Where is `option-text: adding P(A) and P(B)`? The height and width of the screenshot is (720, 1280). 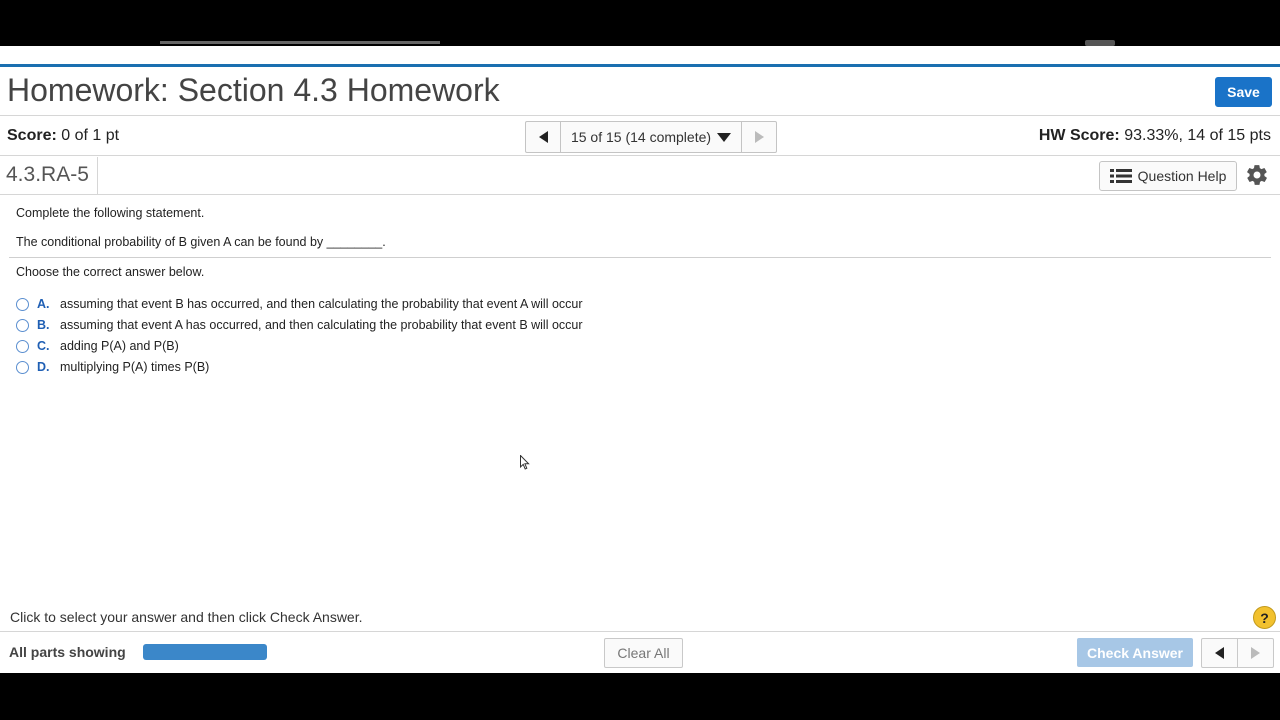
option-text: adding P(A) and P(B) is located at coordinates (119, 346).